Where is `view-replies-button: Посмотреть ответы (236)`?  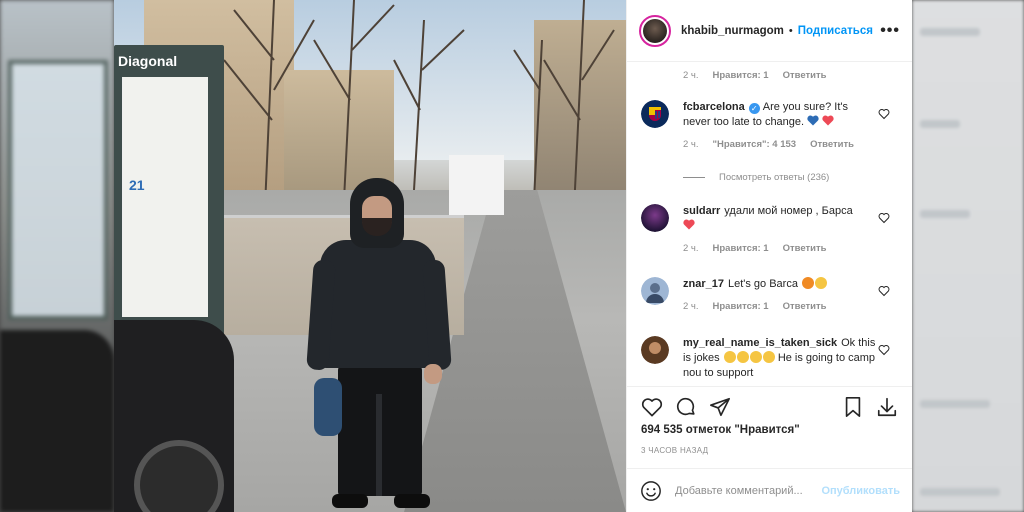
view-replies-button: Посмотреть ответы (236) is located at coordinates (756, 177).